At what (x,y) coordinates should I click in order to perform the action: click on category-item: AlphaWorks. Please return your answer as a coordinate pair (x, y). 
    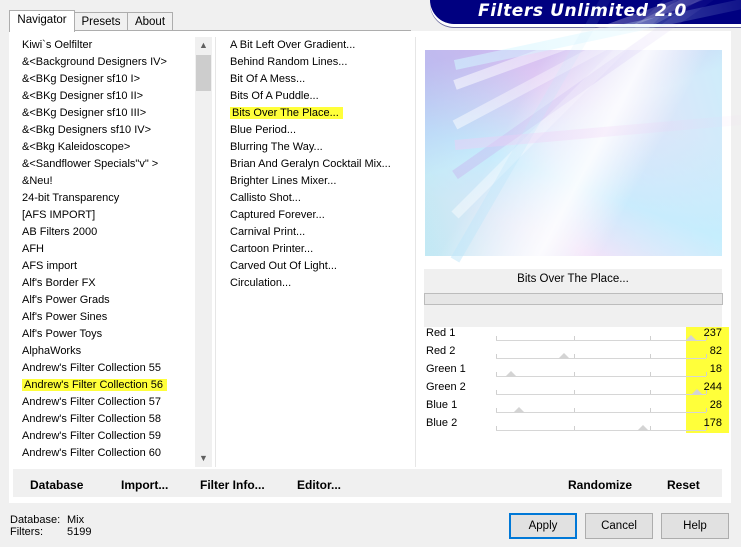
    Looking at the image, I should click on (106, 351).